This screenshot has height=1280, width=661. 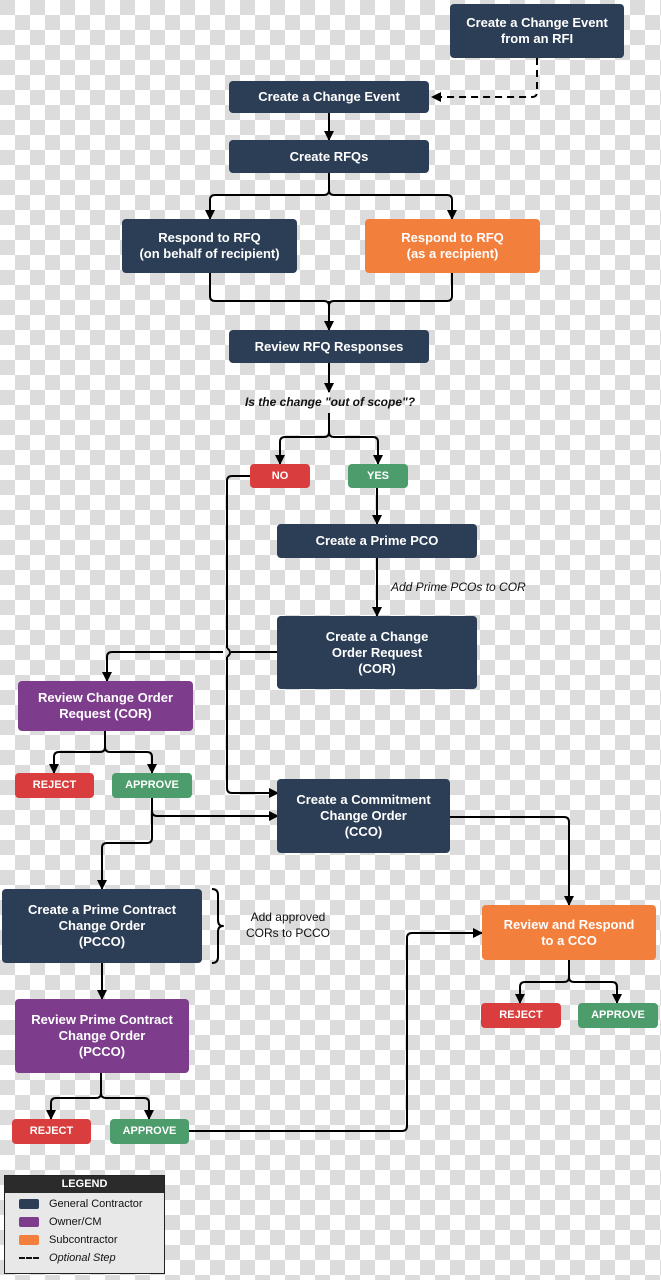 I want to click on node-create-change-event: Create a Change Event, so click(x=329, y=97).